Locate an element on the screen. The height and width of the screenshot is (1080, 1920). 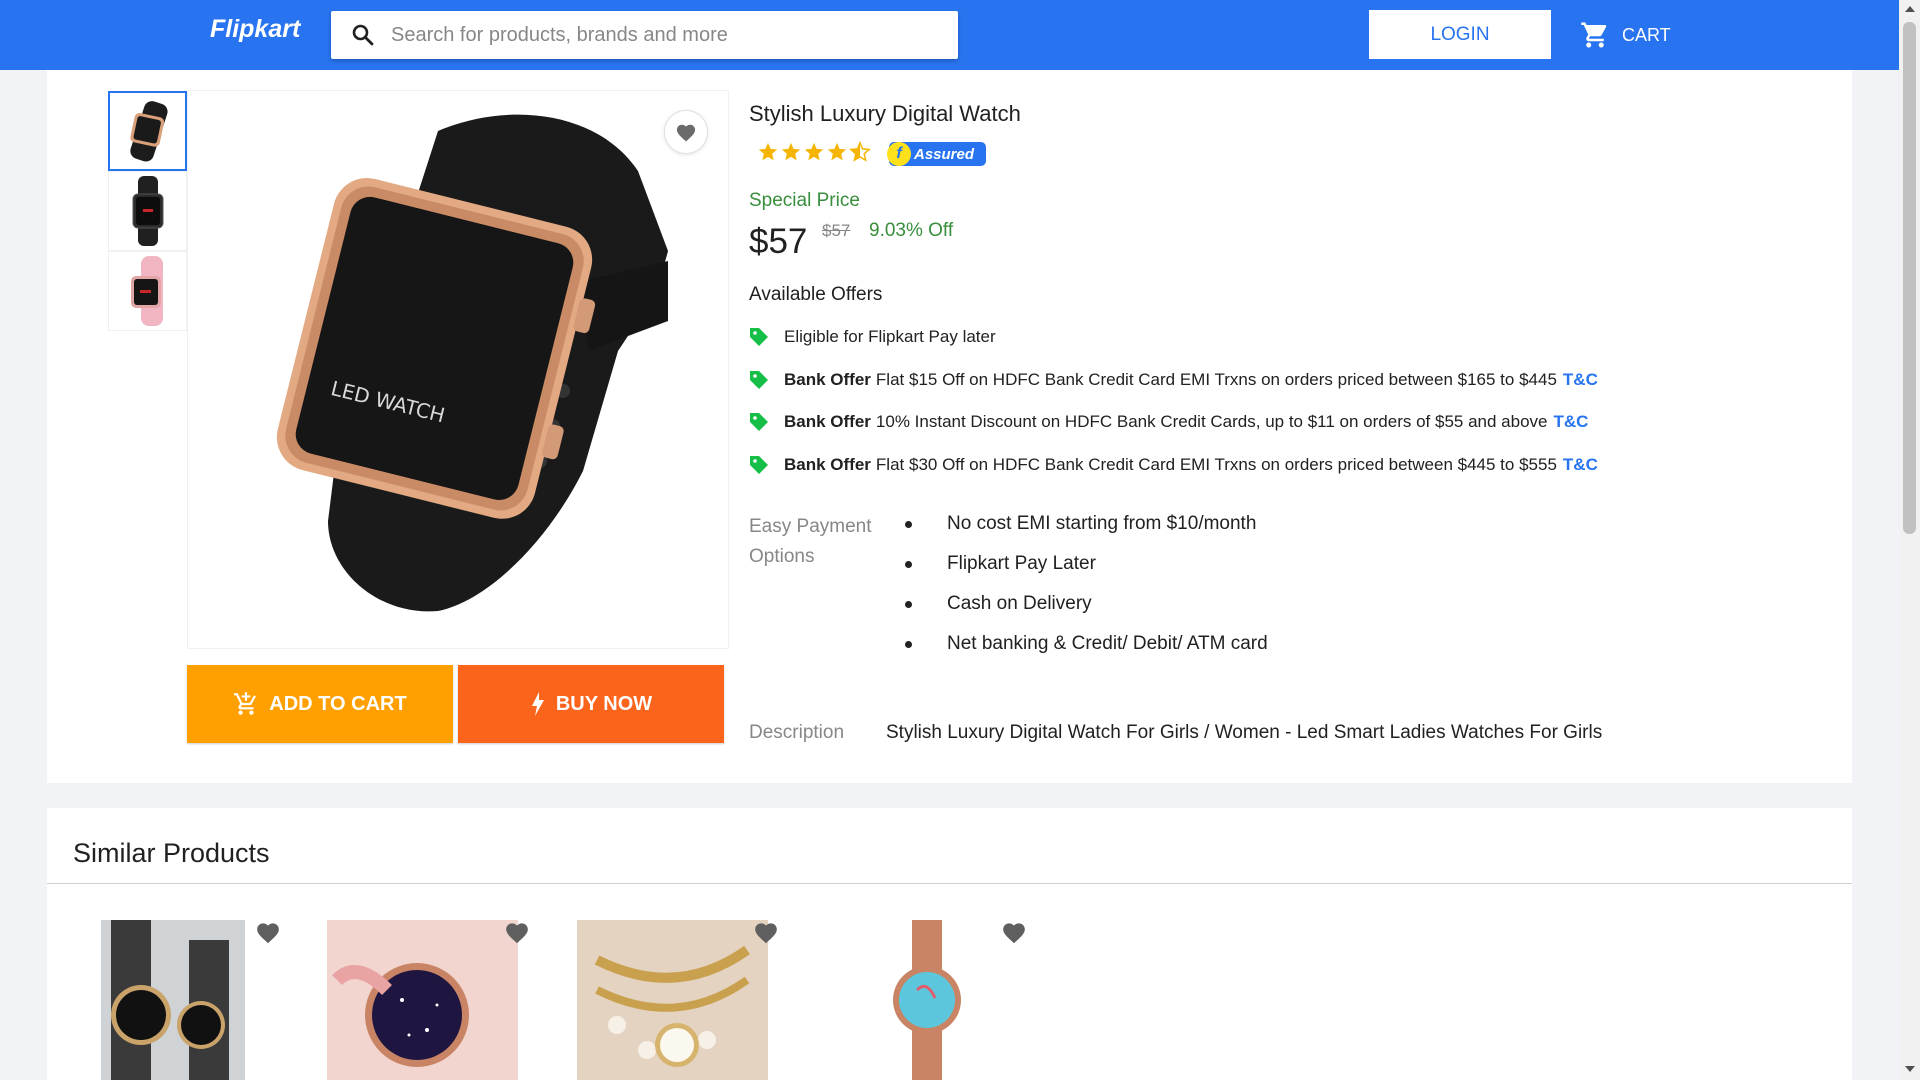
offers-heading: Available Offers is located at coordinates (816, 294).